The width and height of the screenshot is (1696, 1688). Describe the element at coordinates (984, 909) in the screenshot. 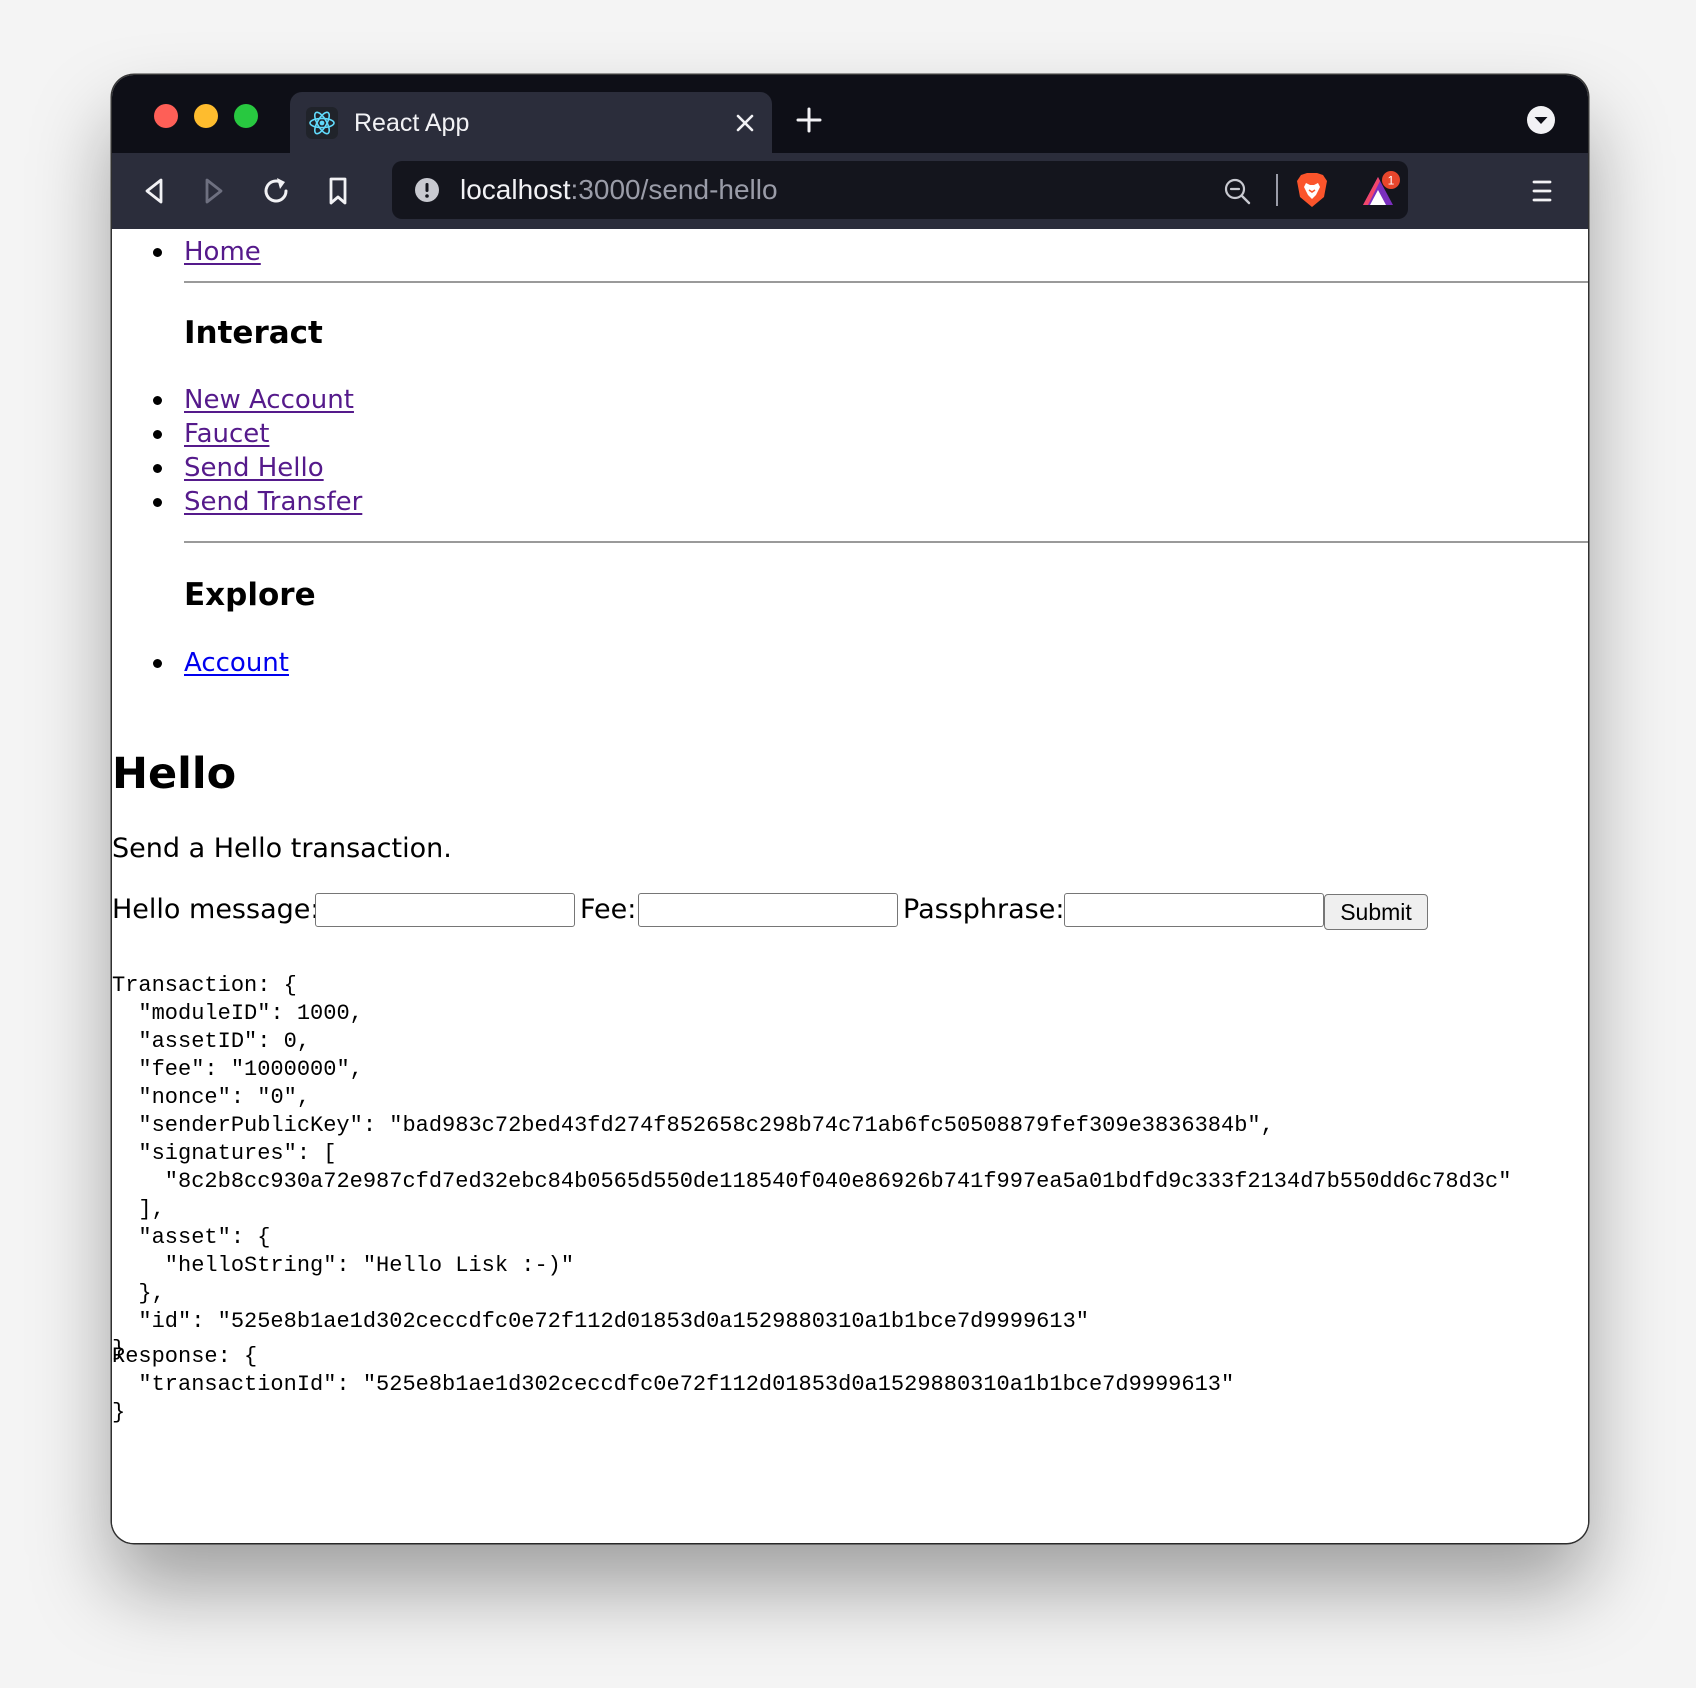

I see `passphrase-label: Passphrase:` at that location.